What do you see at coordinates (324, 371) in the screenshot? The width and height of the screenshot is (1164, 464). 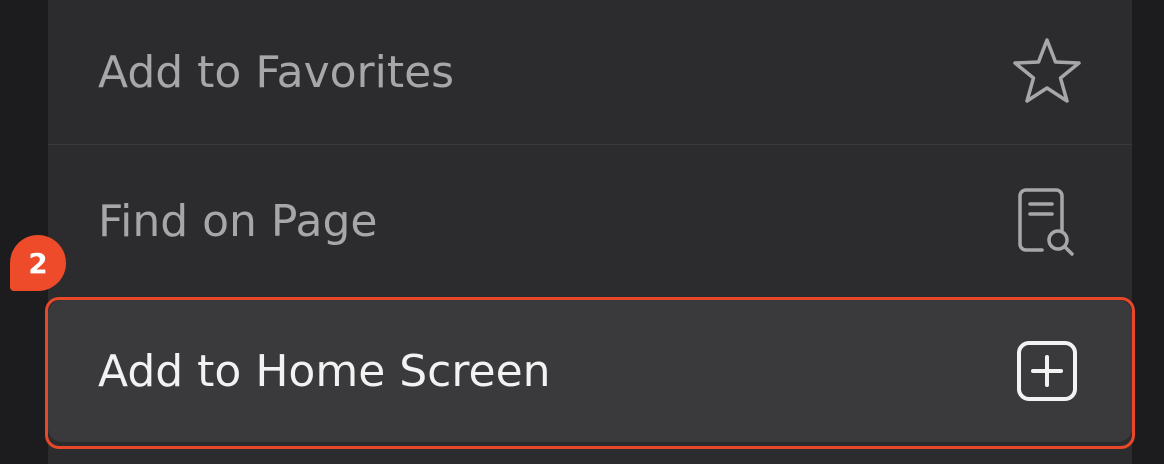 I see `menu-item-label: Add to Home Screen` at bounding box center [324, 371].